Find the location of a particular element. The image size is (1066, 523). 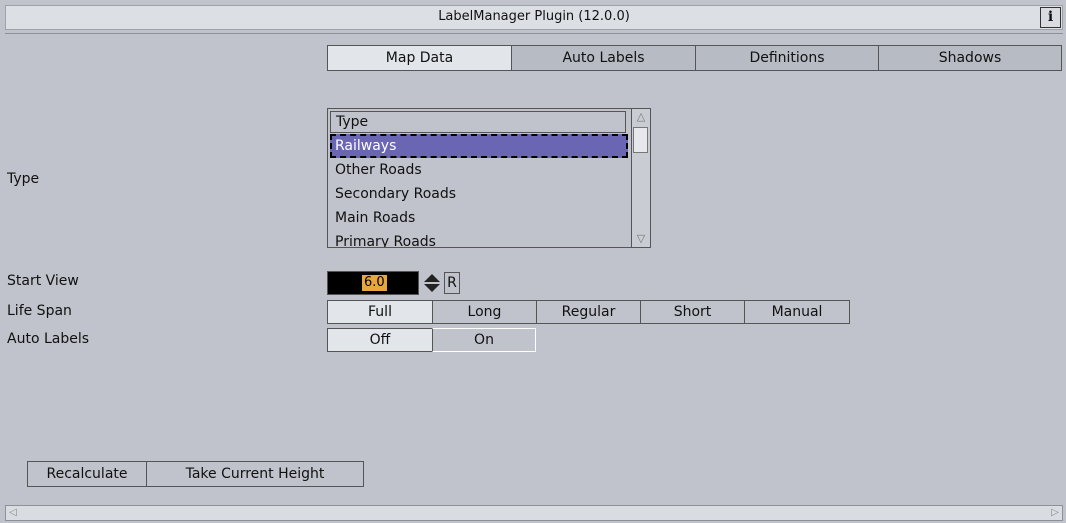

life-span-long-button: Long is located at coordinates (484, 312).